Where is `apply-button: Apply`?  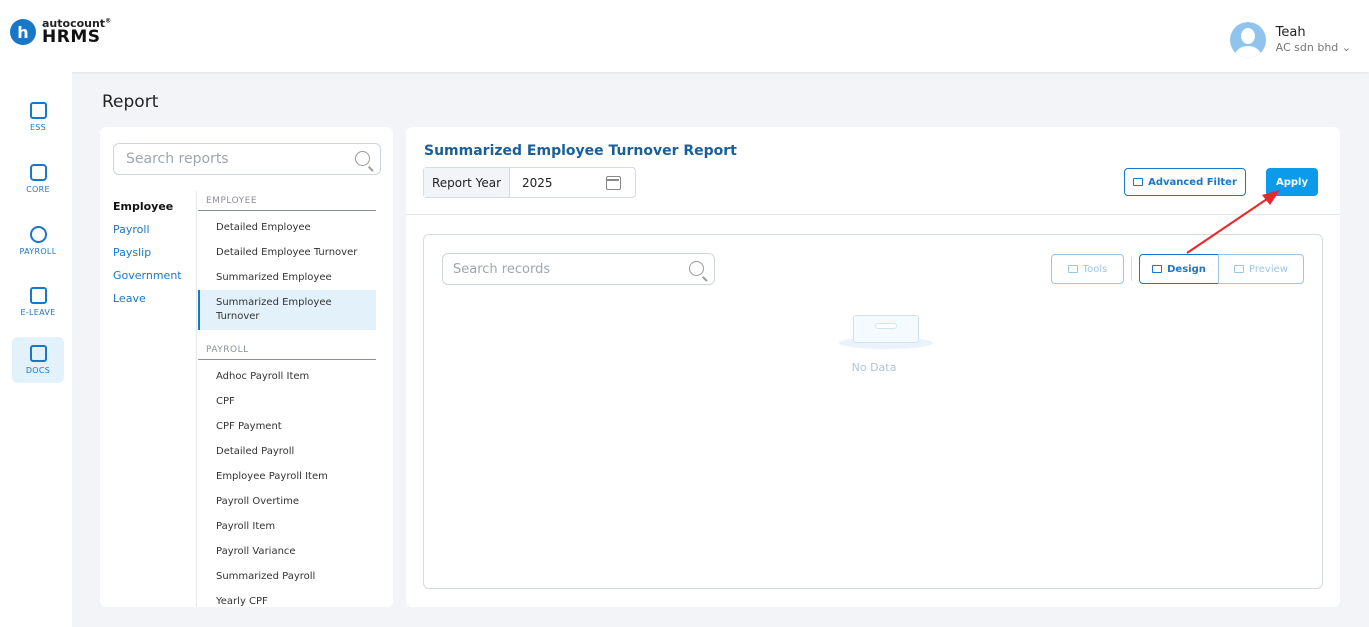 apply-button: Apply is located at coordinates (1292, 182).